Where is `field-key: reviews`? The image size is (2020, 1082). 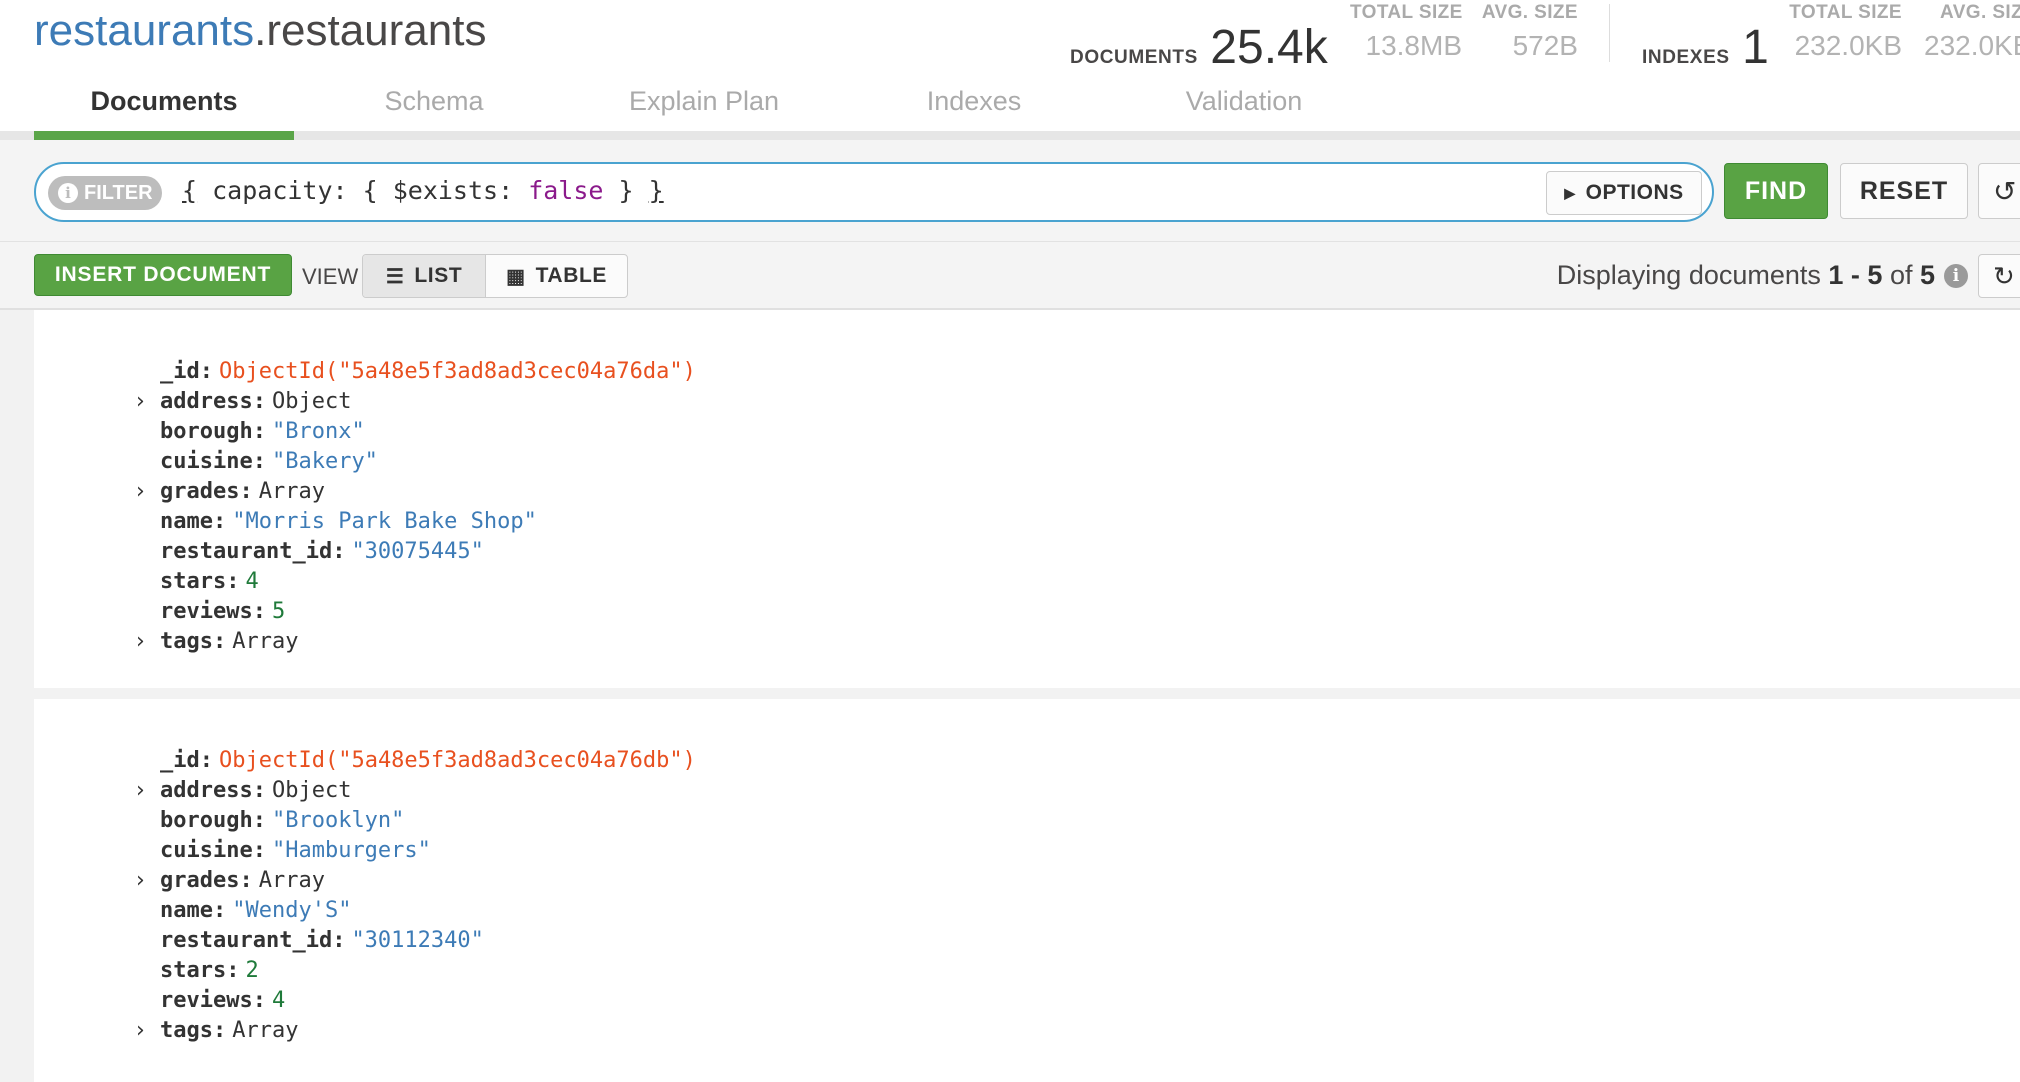 field-key: reviews is located at coordinates (206, 611).